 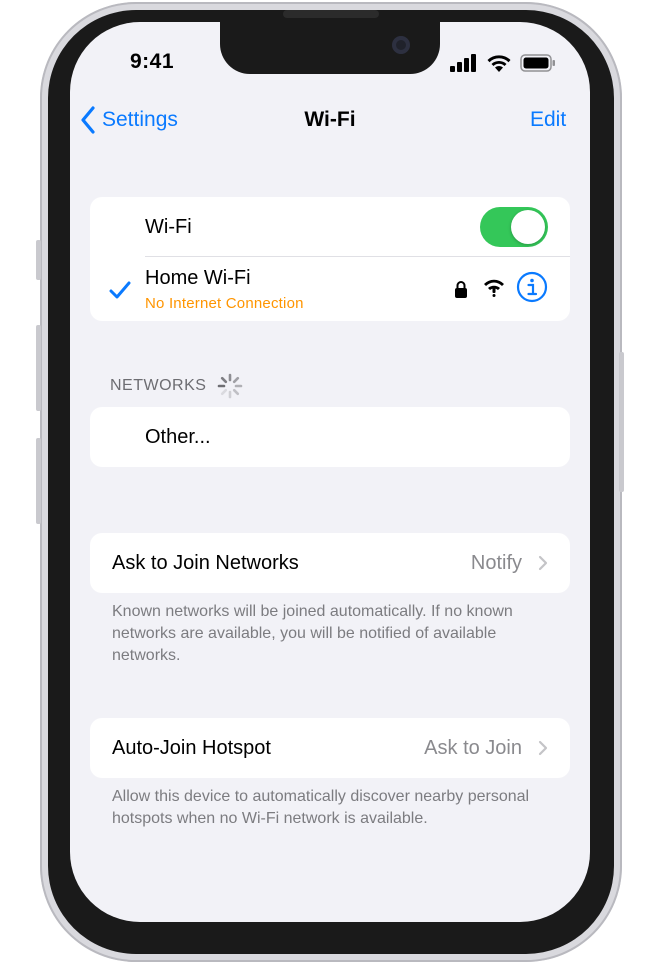 I want to click on auto-join-hotspot-value: Ask to Join, so click(x=473, y=748).